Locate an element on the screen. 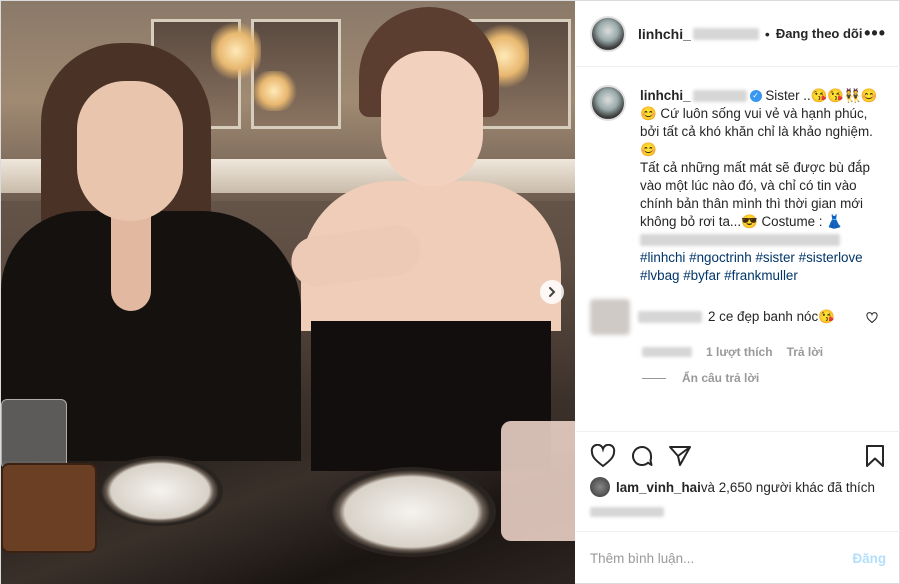  comment-button is located at coordinates (642, 456).